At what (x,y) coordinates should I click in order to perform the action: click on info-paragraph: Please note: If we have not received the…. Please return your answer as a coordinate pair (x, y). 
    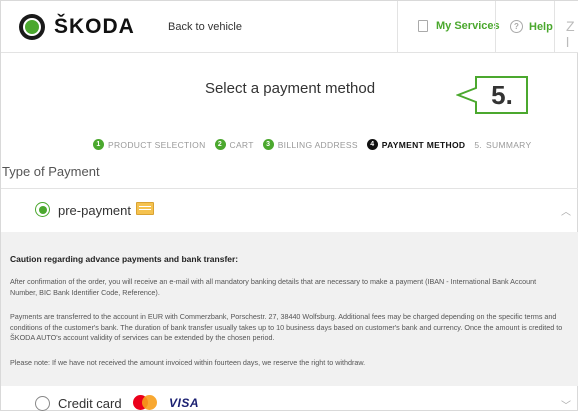
    Looking at the image, I should click on (188, 362).